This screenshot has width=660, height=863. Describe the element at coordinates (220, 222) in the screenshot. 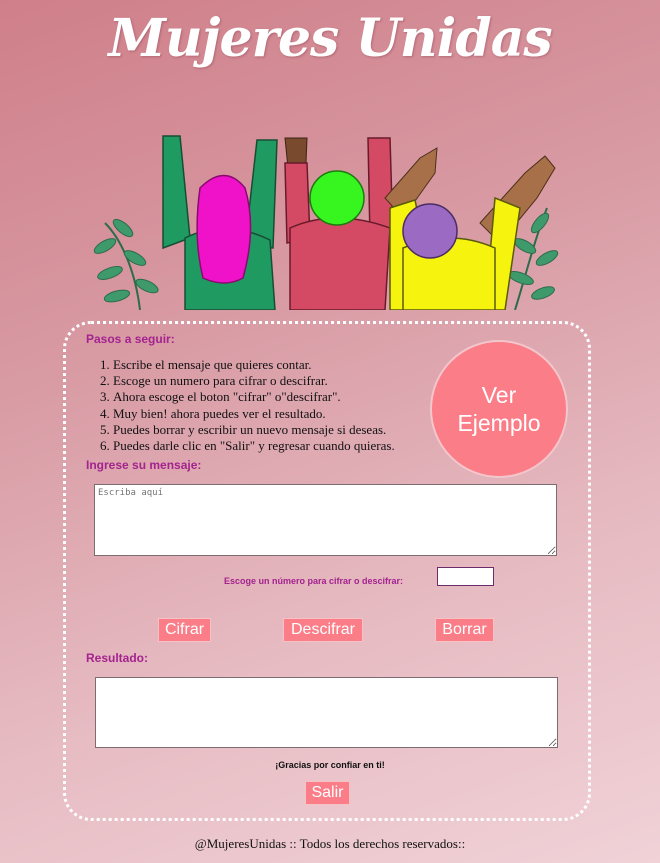

I see `figure-green-sweater-icon` at that location.